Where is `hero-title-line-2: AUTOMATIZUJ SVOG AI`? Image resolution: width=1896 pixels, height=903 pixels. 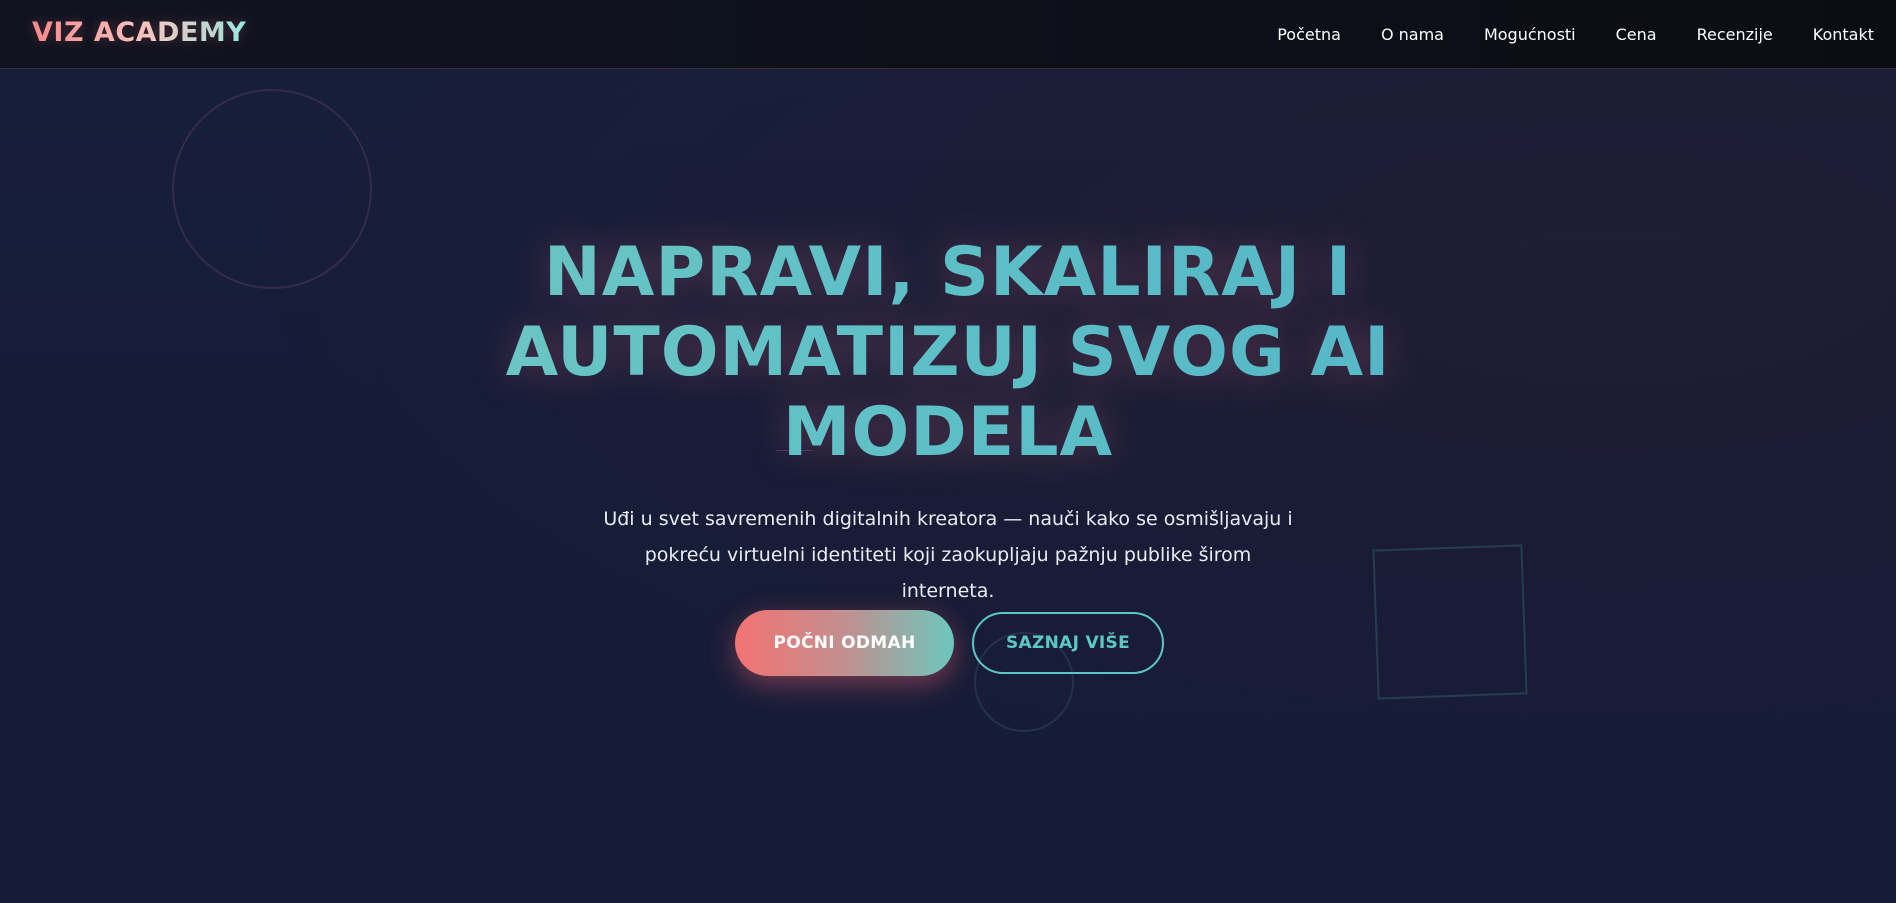 hero-title-line-2: AUTOMATIZUJ SVOG AI is located at coordinates (948, 352).